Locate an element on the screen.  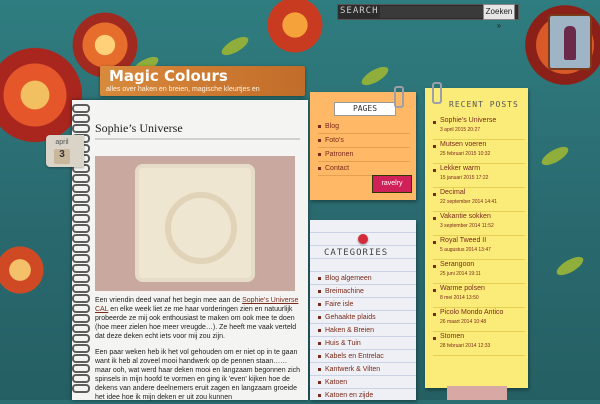
page-link-patronen: Patronen is located at coordinates (364, 155).